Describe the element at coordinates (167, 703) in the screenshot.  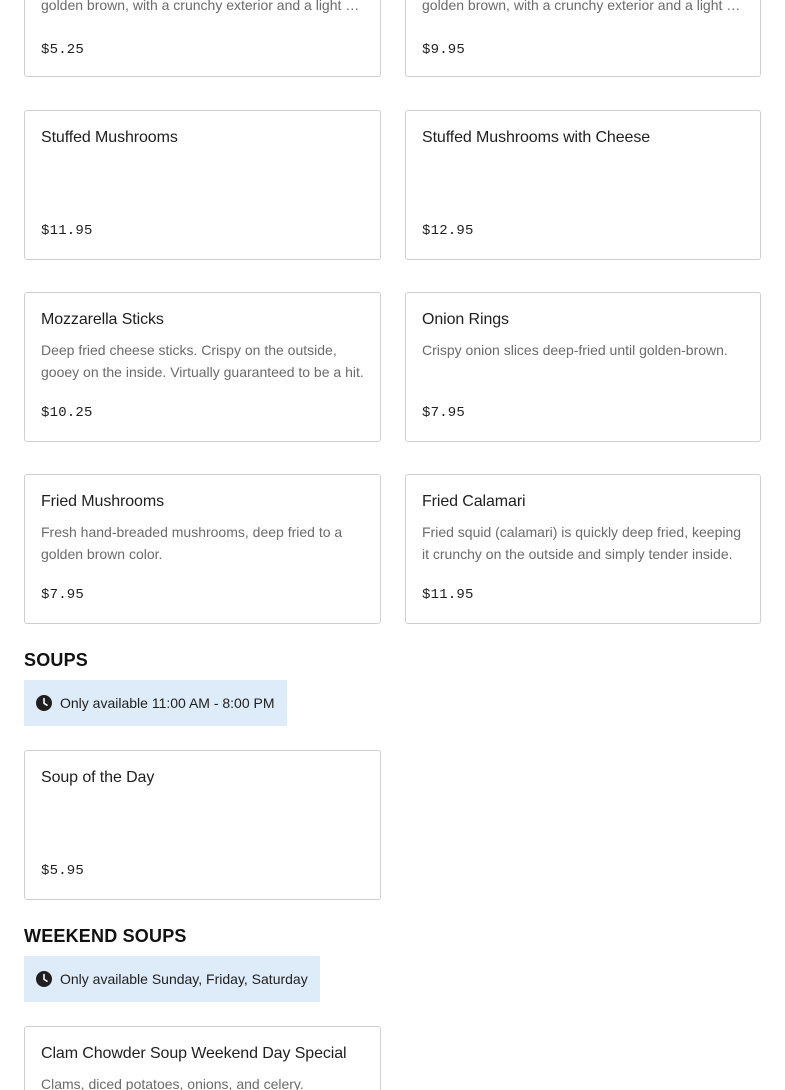
I see `availability-text: Only available 11:00 AM - 8:00 PM` at that location.